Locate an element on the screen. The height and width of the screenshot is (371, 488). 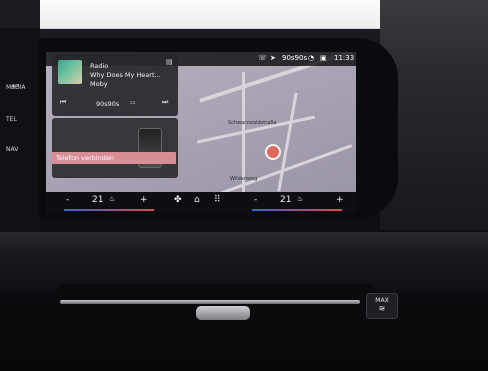
vent-control-knob is located at coordinates (223, 313).